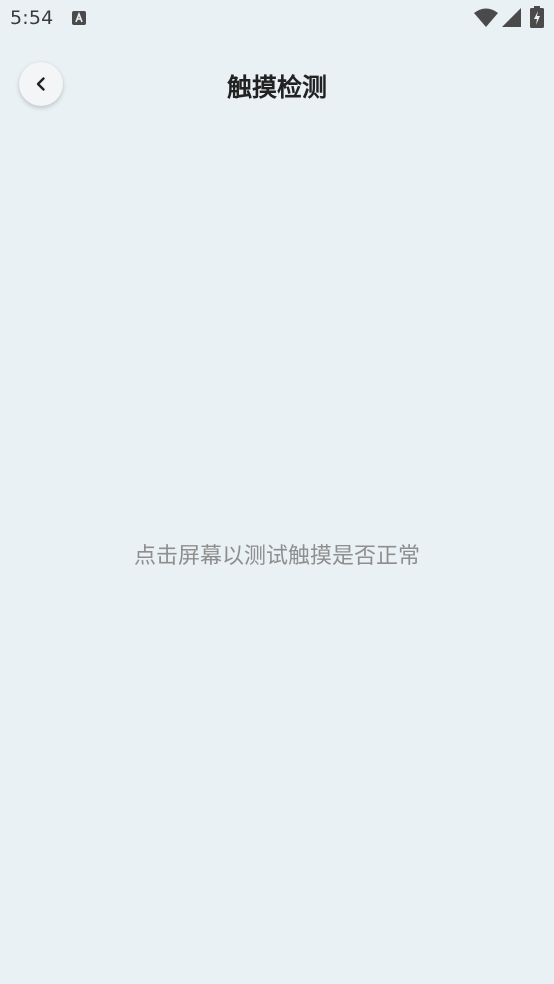 The width and height of the screenshot is (554, 984). Describe the element at coordinates (79, 18) in the screenshot. I see `app-a-icon` at that location.